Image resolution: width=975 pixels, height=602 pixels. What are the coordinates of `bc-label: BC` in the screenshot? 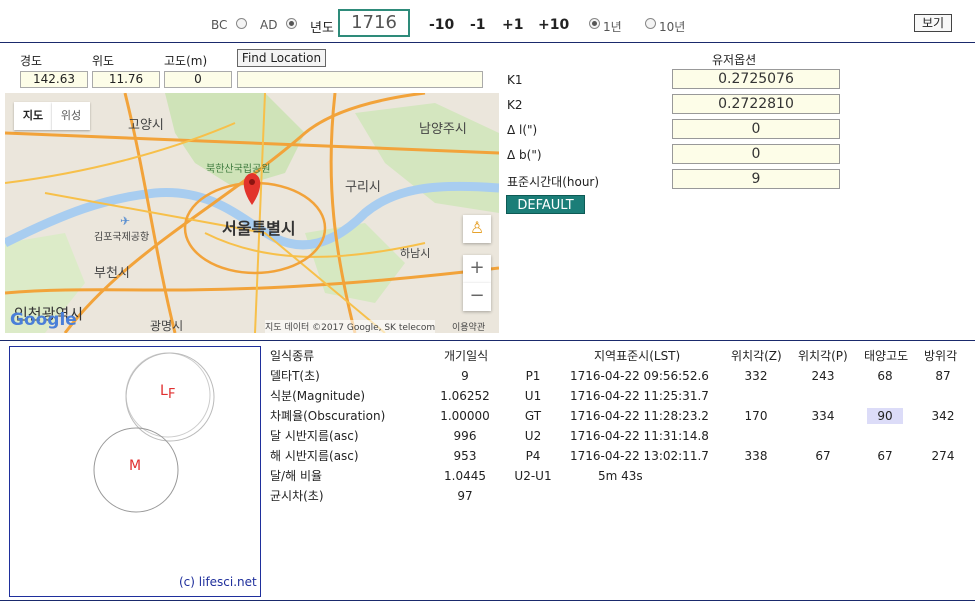 It's located at (219, 25).